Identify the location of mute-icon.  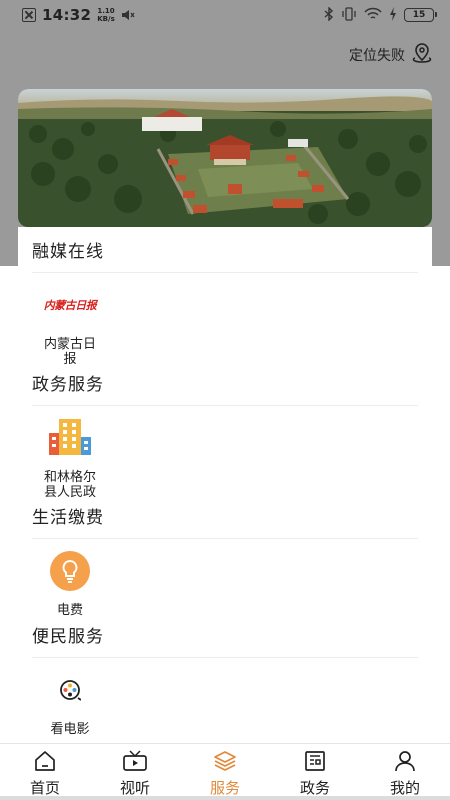
(128, 15).